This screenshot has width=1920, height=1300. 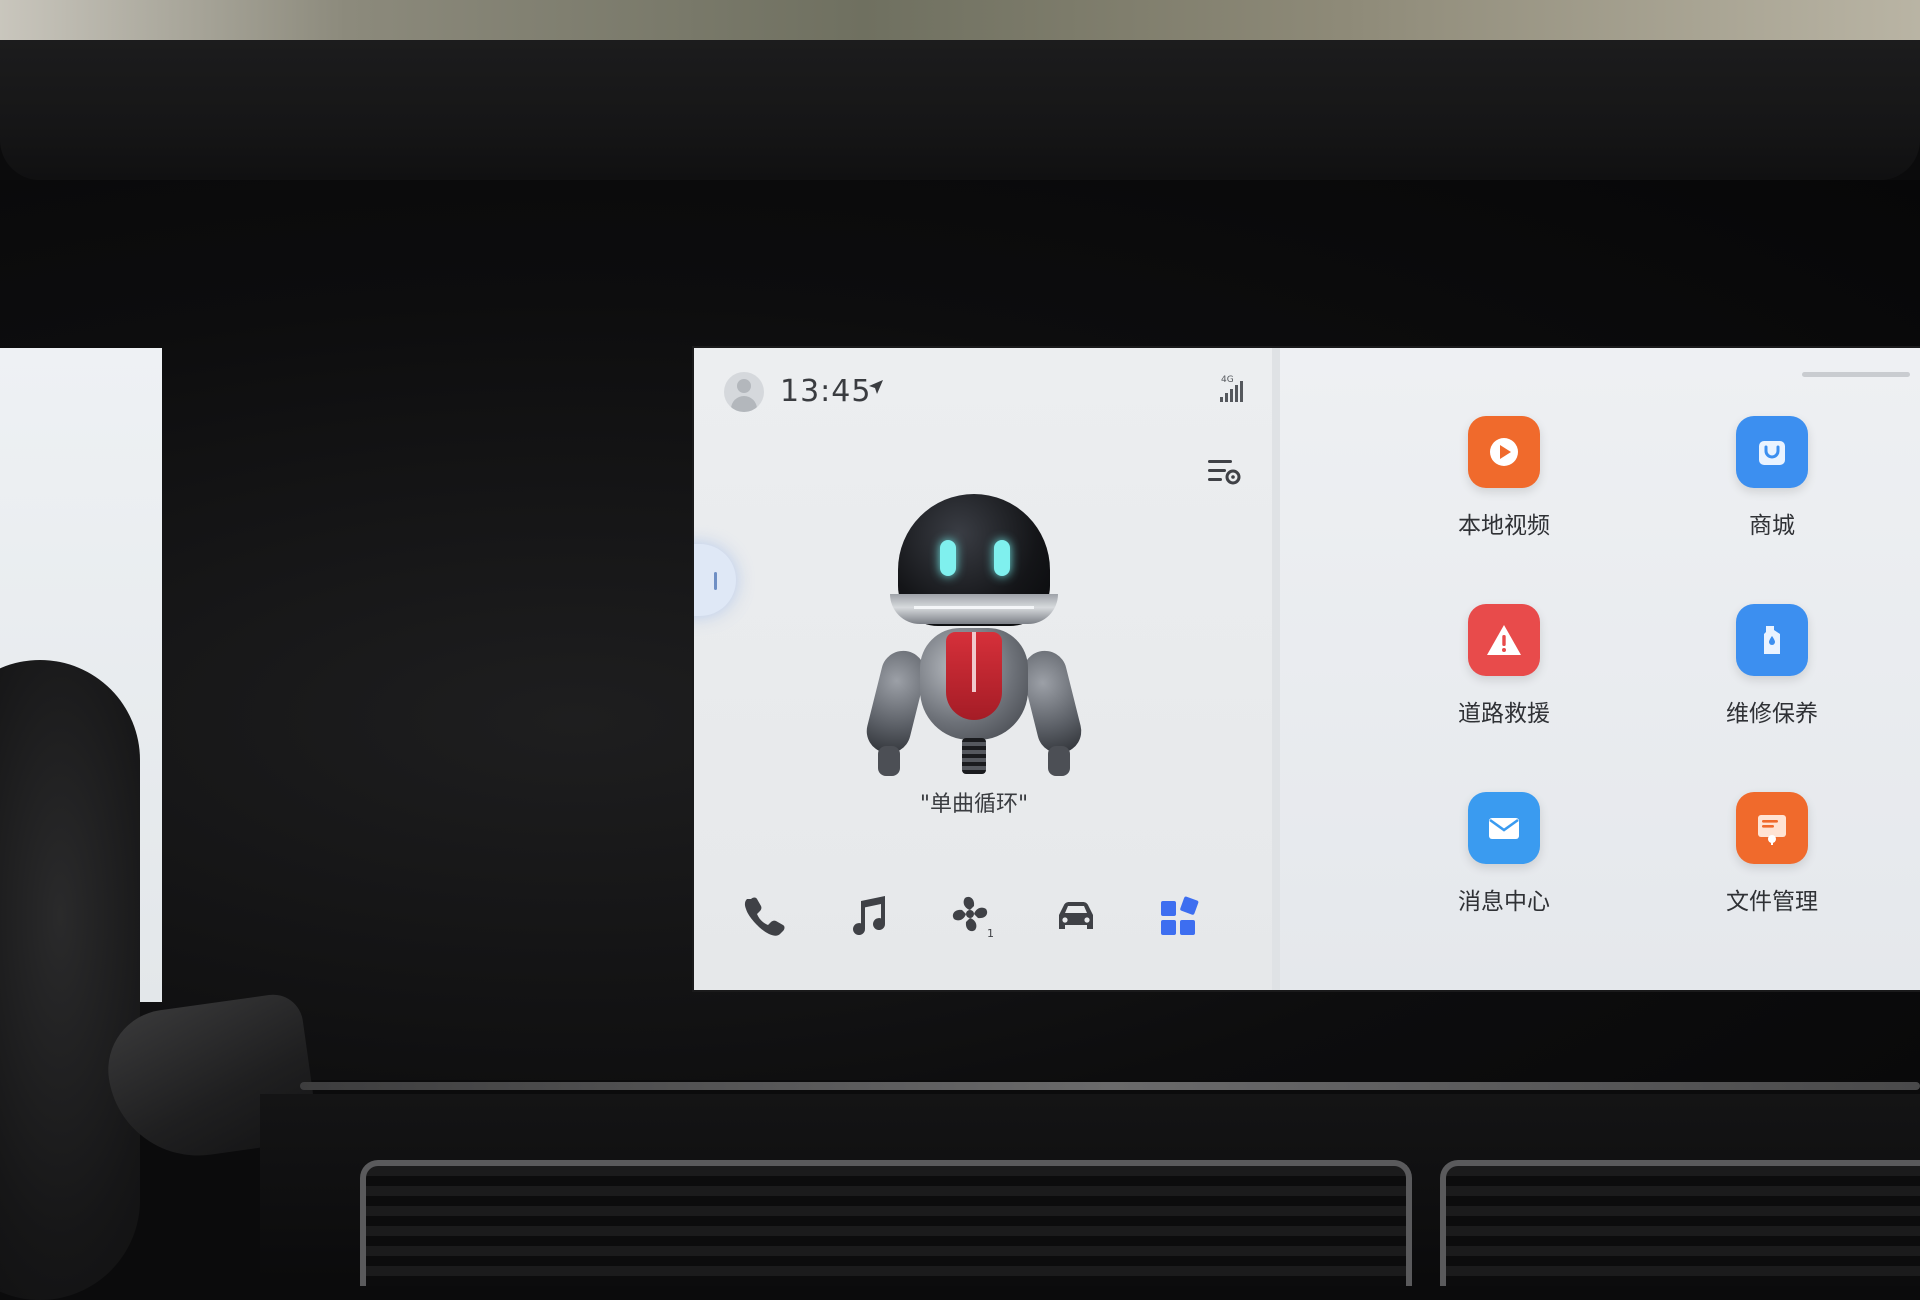 What do you see at coordinates (1002, 558) in the screenshot?
I see `robot-right-eye` at bounding box center [1002, 558].